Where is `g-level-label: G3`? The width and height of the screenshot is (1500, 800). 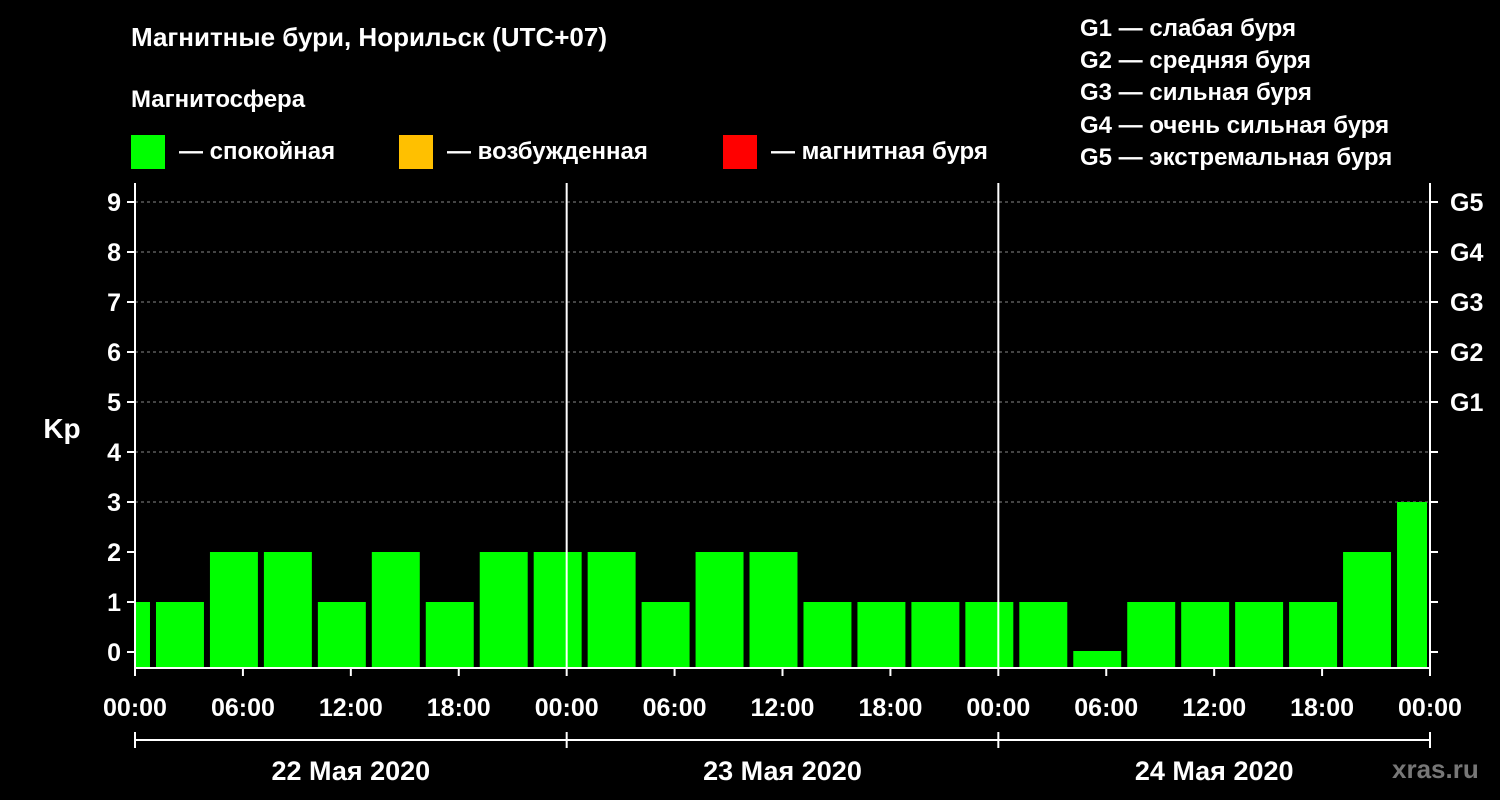
g-level-label: G3 is located at coordinates (1466, 303).